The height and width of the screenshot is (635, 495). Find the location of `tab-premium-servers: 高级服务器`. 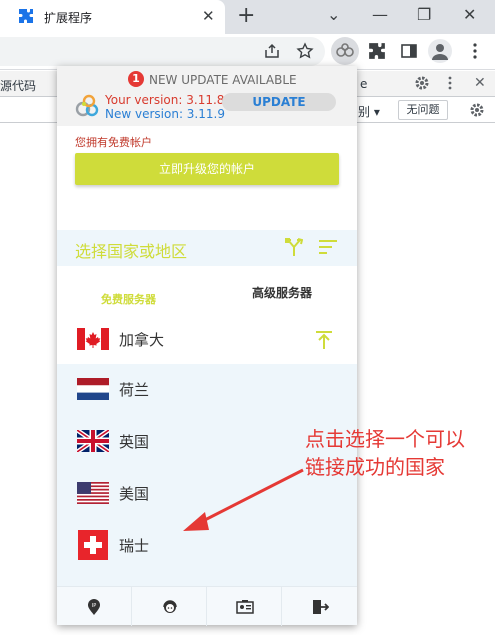

tab-premium-servers: 高级服务器 is located at coordinates (282, 292).